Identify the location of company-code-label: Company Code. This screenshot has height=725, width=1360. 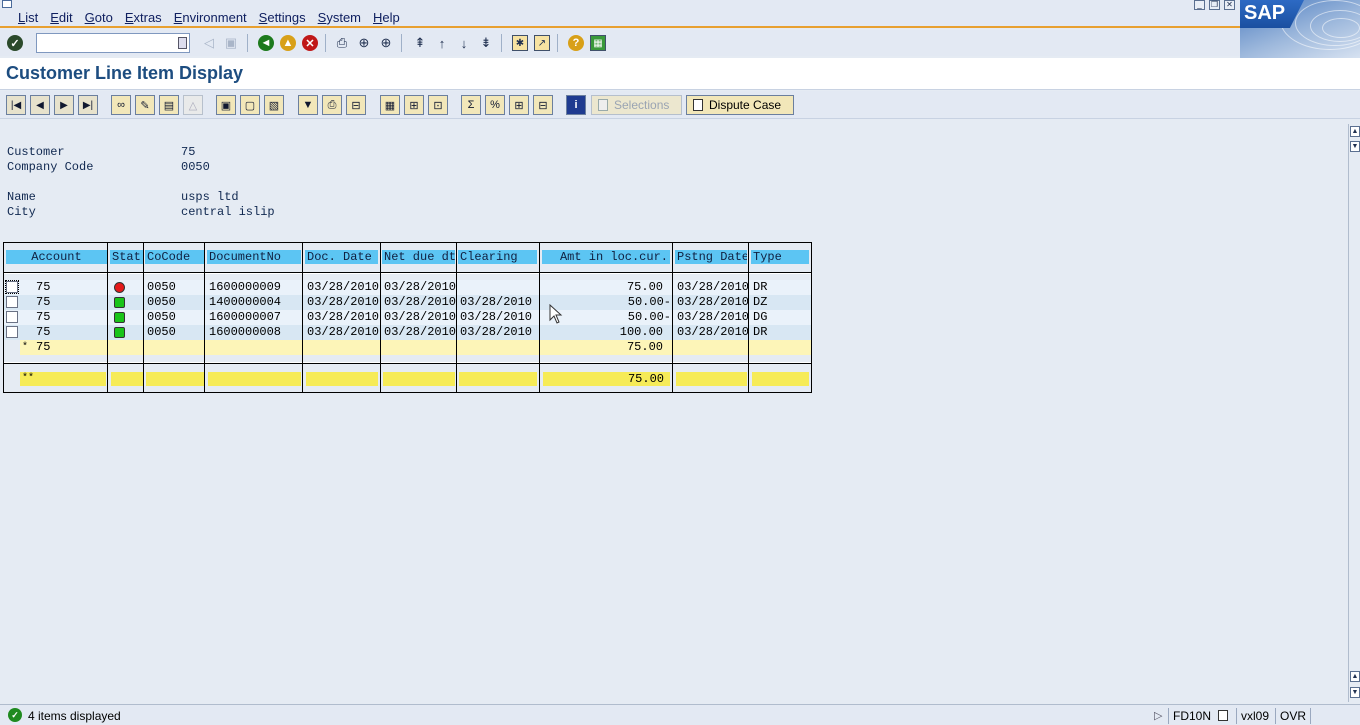
(50, 167).